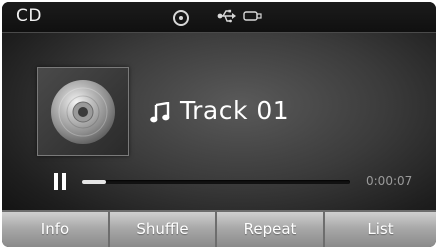  What do you see at coordinates (270, 229) in the screenshot?
I see `repeat-button: Repeat` at bounding box center [270, 229].